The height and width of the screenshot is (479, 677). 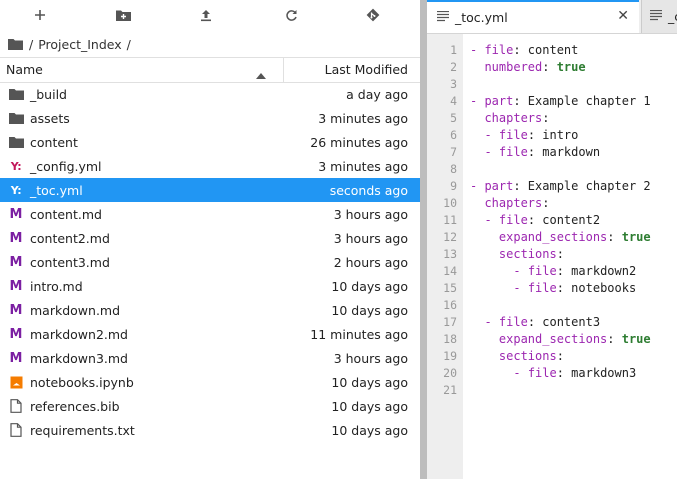 I want to click on file-row-content-md: Mcontent.md 3 hours ago, so click(x=210, y=214).